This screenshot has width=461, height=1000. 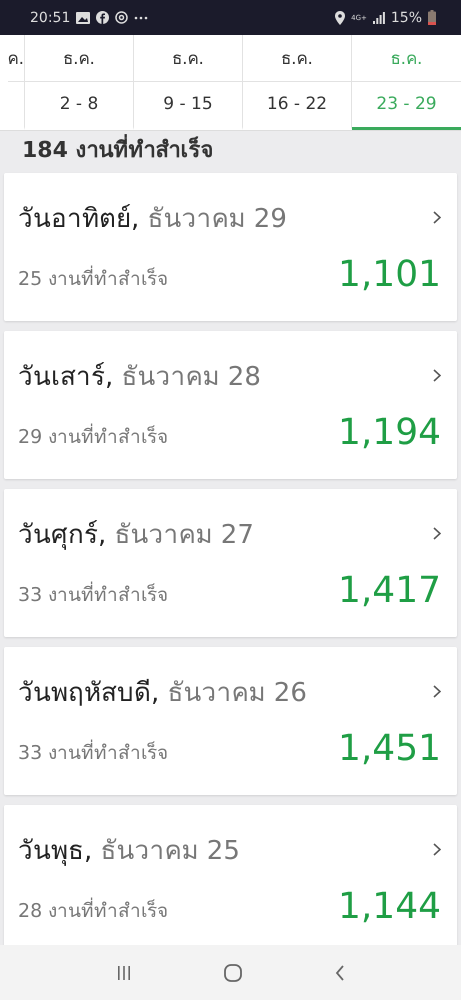 What do you see at coordinates (141, 18) in the screenshot?
I see `more-icon` at bounding box center [141, 18].